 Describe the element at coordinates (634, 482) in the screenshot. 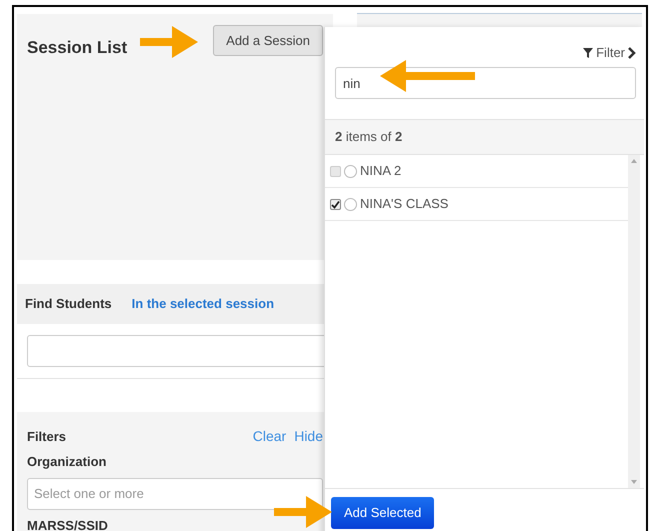

I see `scroll-down-icon` at that location.